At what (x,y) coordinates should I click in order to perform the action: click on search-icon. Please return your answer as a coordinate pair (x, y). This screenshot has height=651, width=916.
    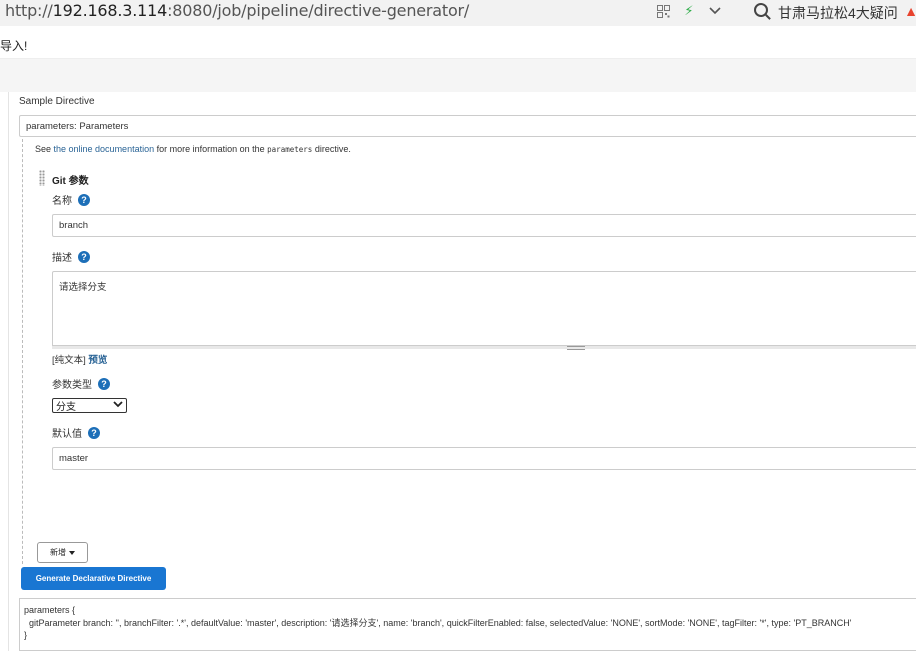
    Looking at the image, I should click on (761, 10).